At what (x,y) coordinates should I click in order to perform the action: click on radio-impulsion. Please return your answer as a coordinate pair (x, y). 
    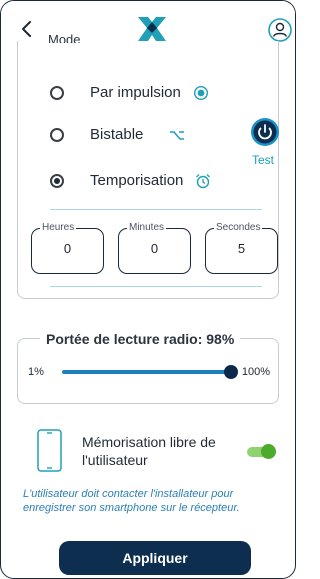
    Looking at the image, I should click on (57, 92).